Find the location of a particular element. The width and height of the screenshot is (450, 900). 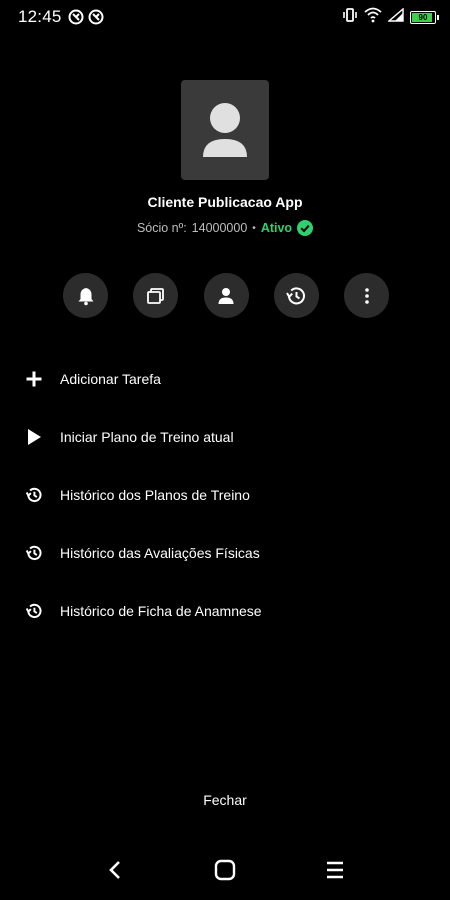

status-time: 12:45 is located at coordinates (40, 16).